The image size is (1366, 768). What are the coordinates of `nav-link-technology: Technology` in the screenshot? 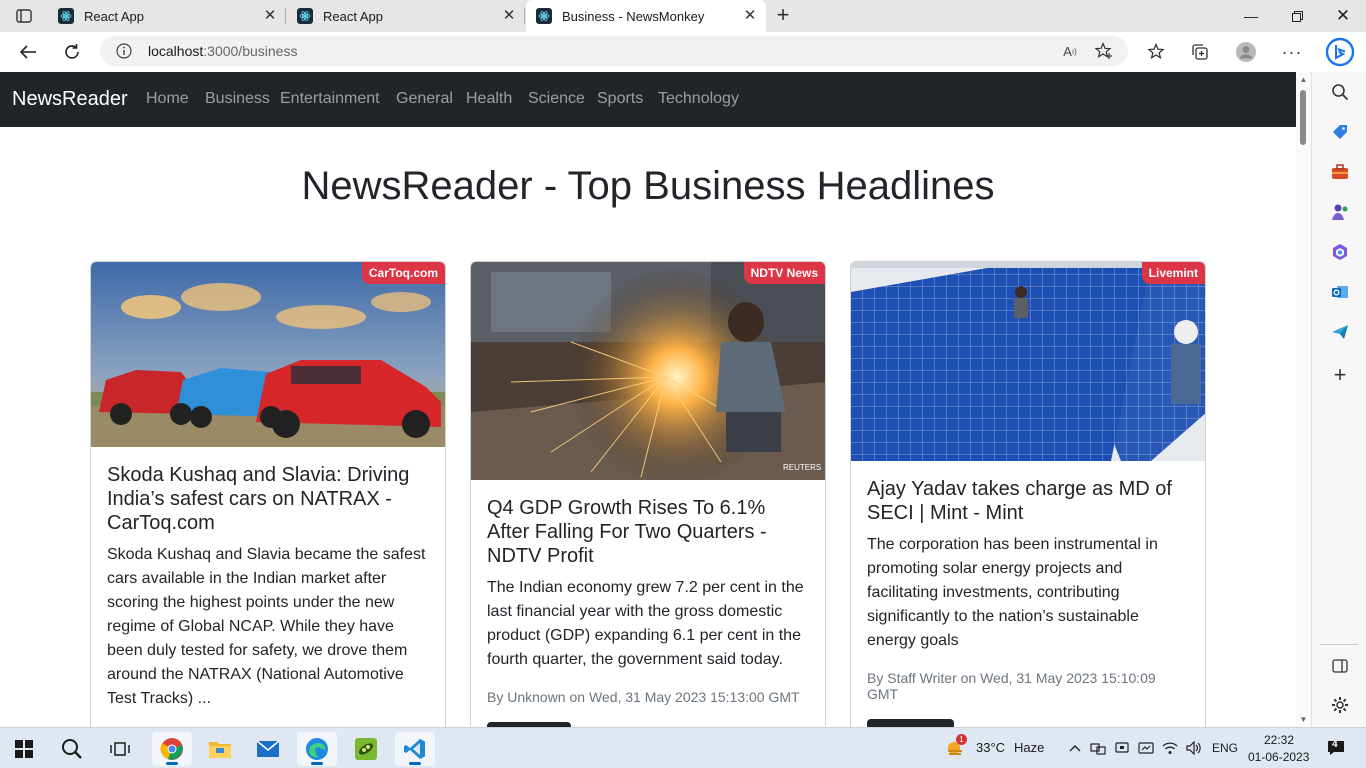 It's located at (698, 99).